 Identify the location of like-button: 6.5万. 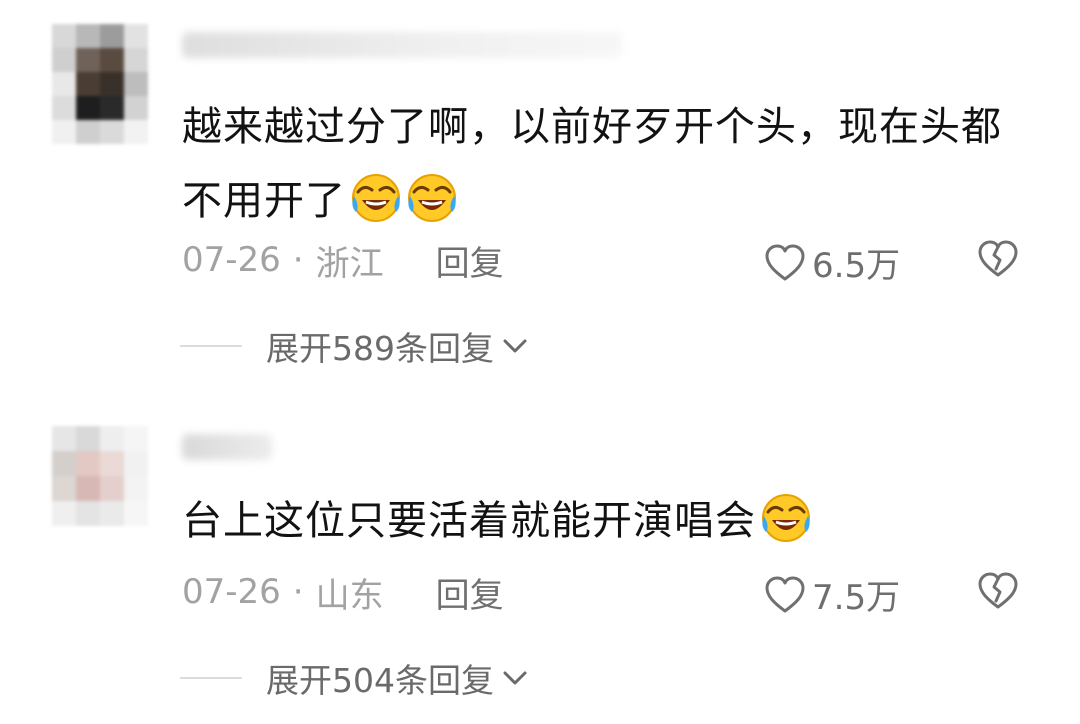
(832, 262).